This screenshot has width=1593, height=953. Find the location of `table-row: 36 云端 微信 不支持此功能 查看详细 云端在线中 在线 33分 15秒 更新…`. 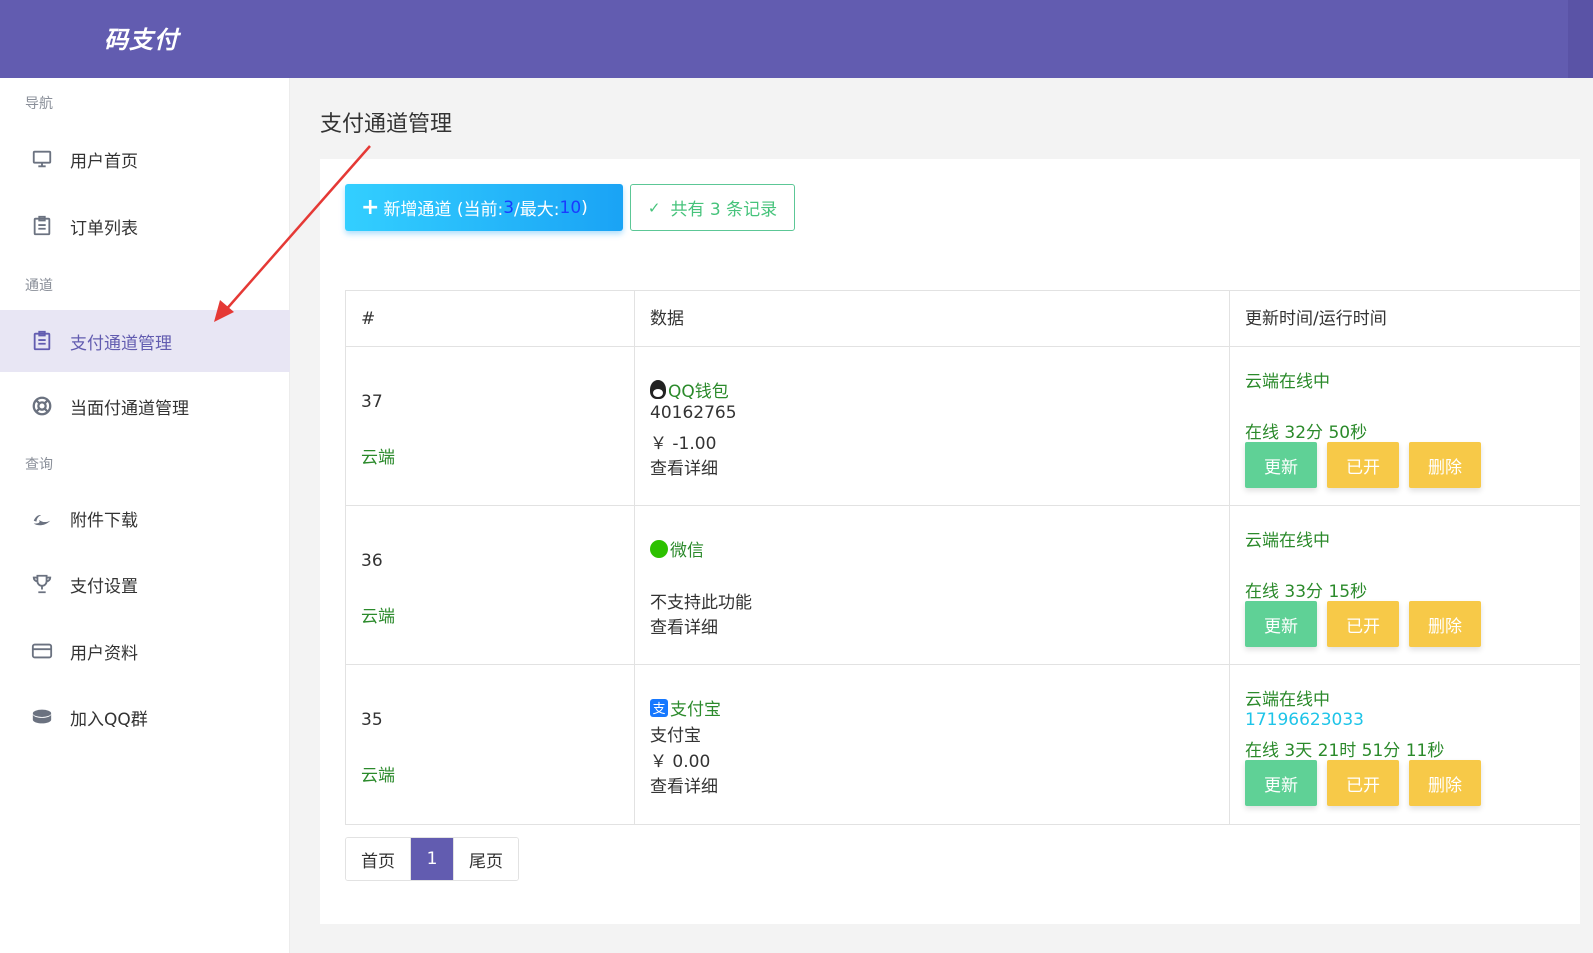

table-row: 36 云端 微信 不支持此功能 查看详细 云端在线中 在线 33分 15秒 更新… is located at coordinates (963, 585).